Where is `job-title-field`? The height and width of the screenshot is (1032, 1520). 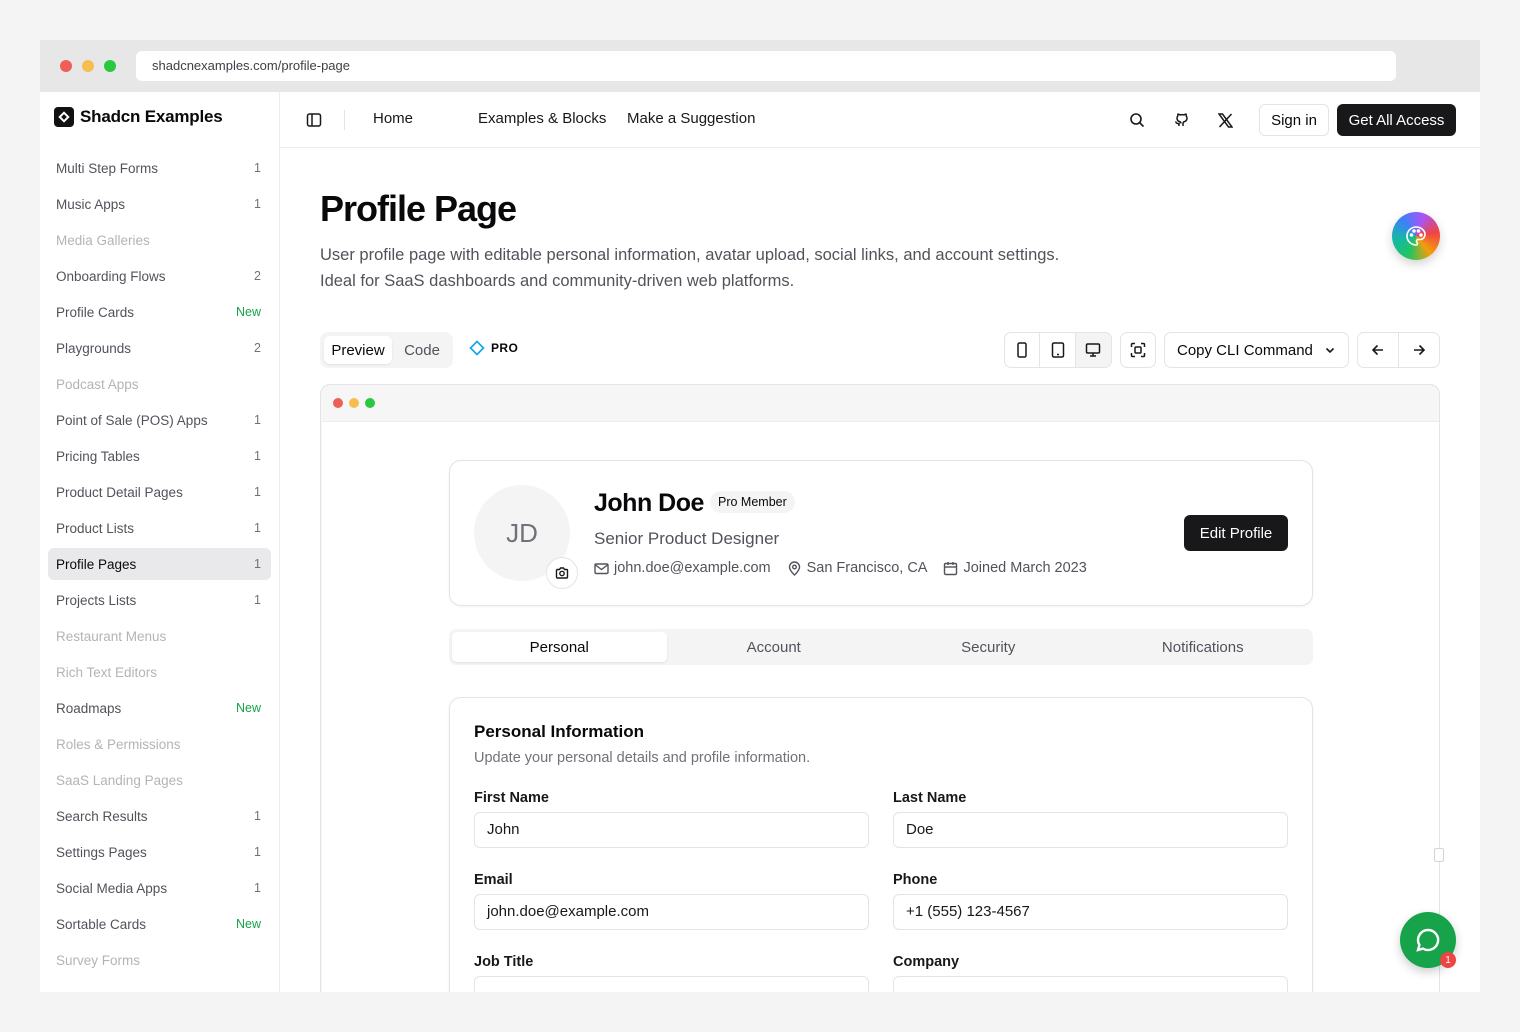
job-title-field is located at coordinates (671, 984).